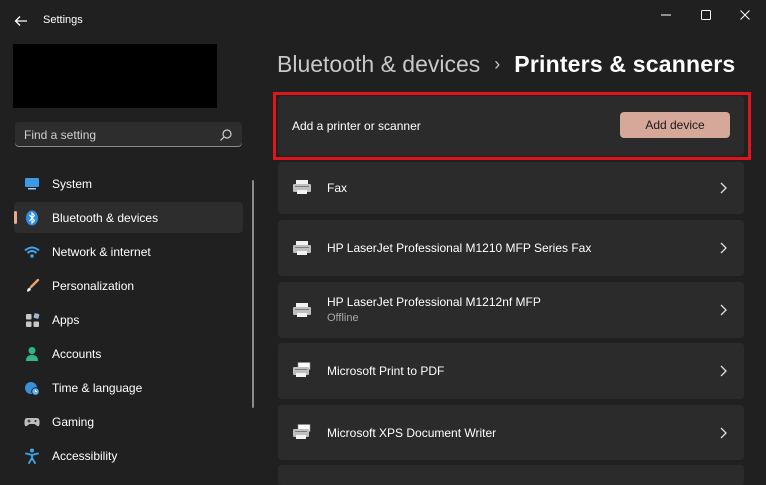 This screenshot has width=766, height=485. I want to click on sidebar-item-label: Accounts, so click(77, 353).